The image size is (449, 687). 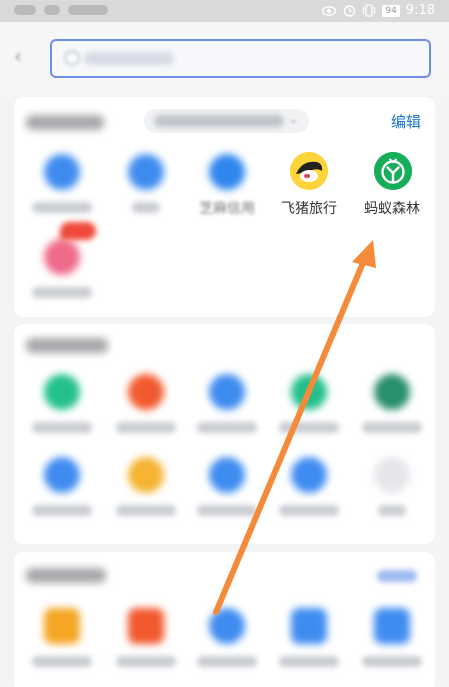 I want to click on app-item-ant-forest: 蚂蚁森林, so click(x=392, y=188).